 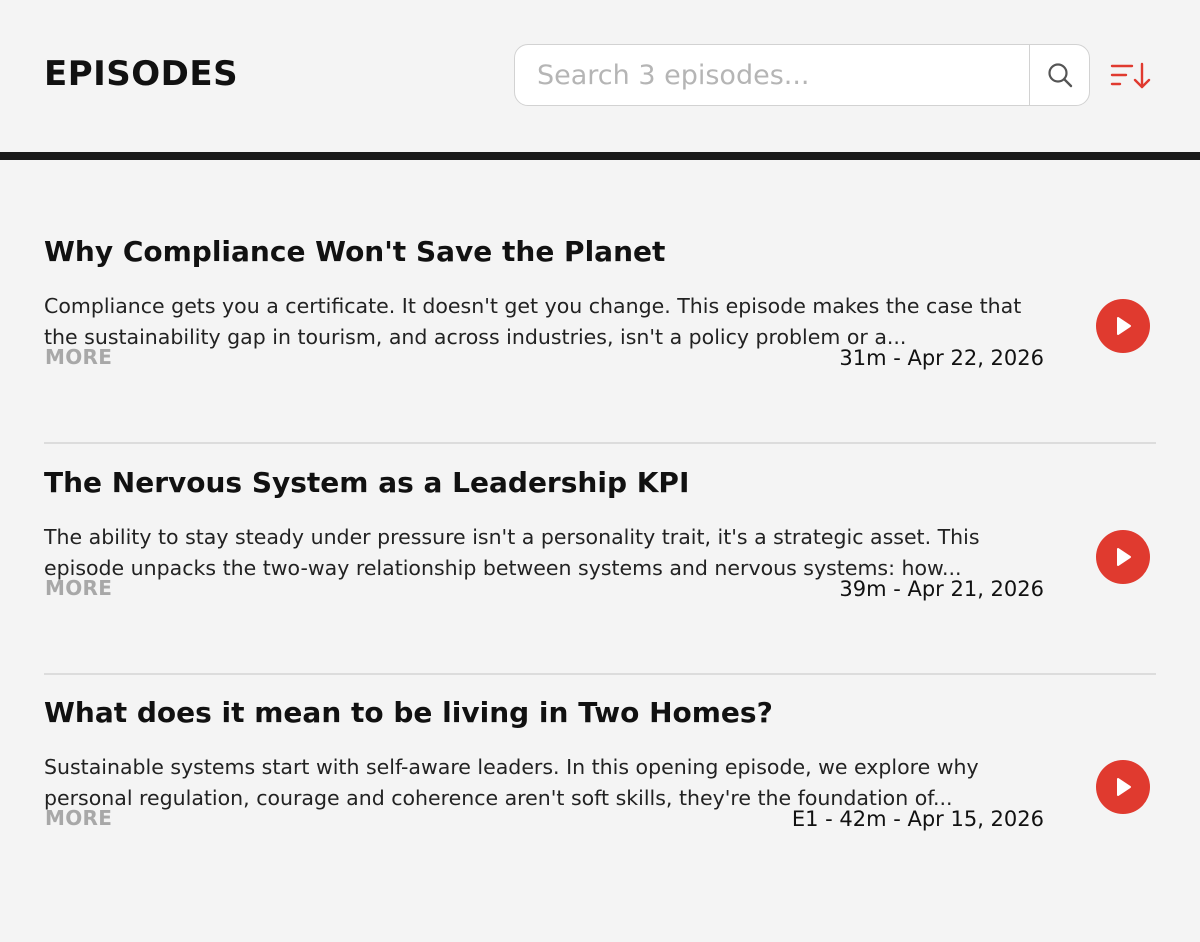 What do you see at coordinates (941, 358) in the screenshot?
I see `episode-meta: 31m - Apr 22, 2026` at bounding box center [941, 358].